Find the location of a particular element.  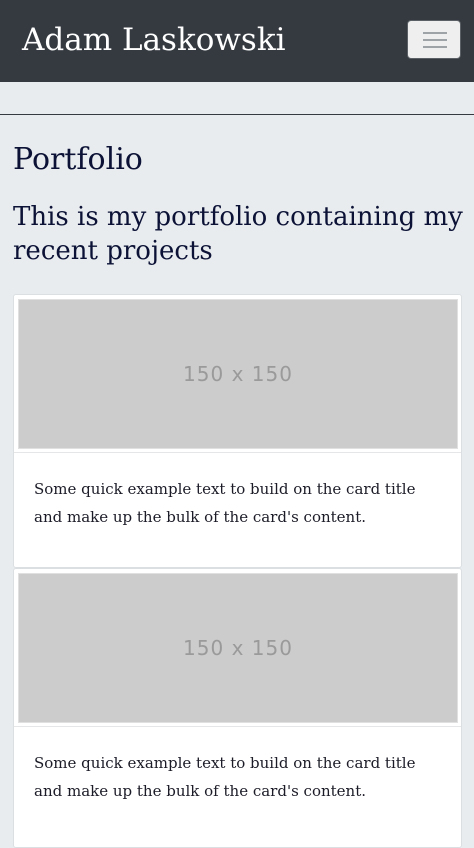

navbar: Adam Laskowski is located at coordinates (237, 41).